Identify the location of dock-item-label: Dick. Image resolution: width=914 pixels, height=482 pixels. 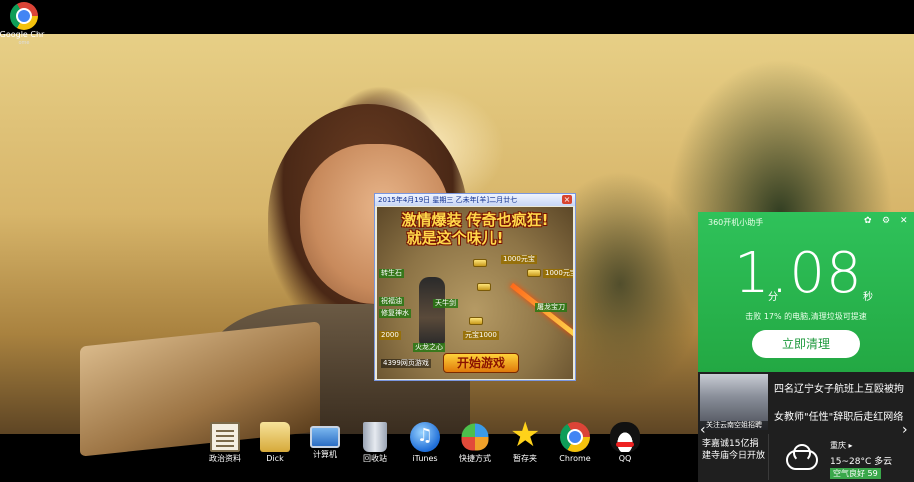
(275, 458).